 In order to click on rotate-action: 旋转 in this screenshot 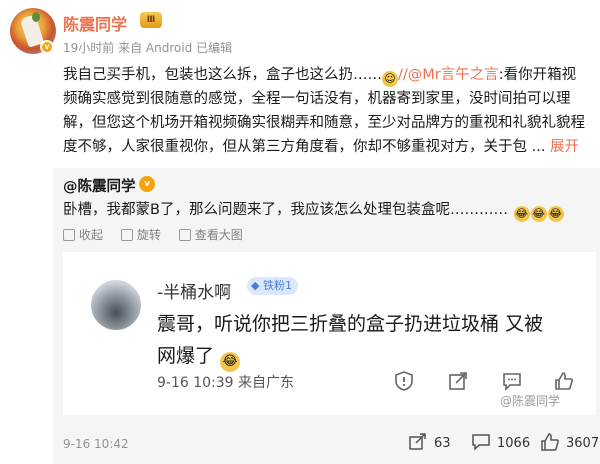, I will do `click(140, 234)`.